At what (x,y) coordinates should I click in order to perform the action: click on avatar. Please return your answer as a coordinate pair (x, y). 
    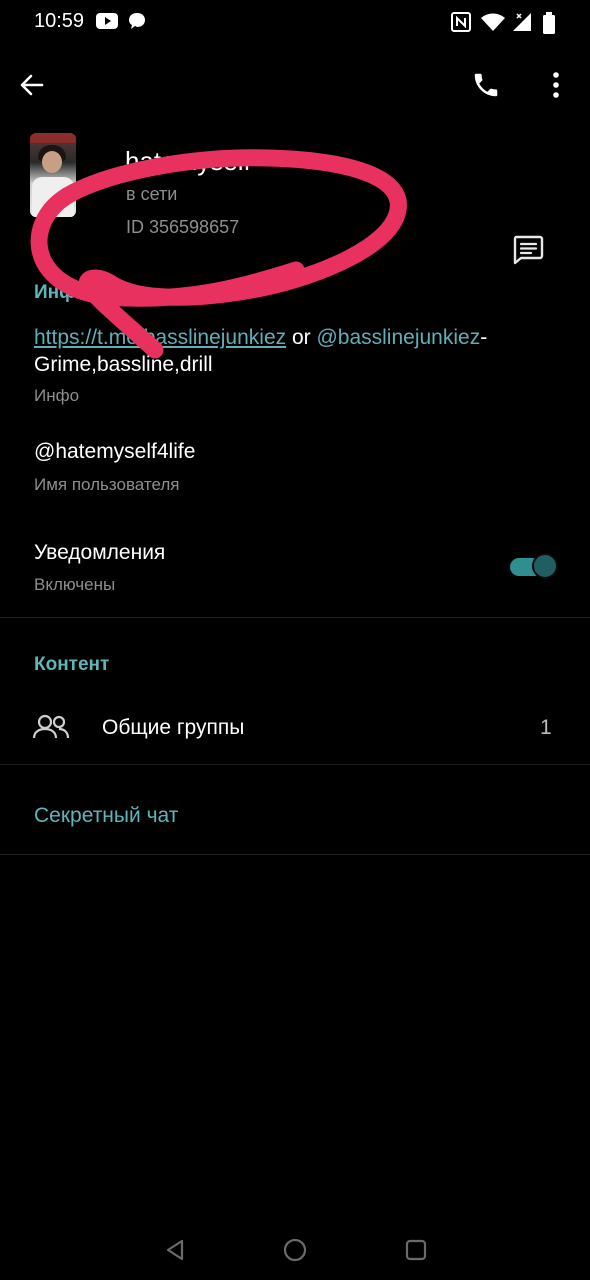
    Looking at the image, I should click on (53, 175).